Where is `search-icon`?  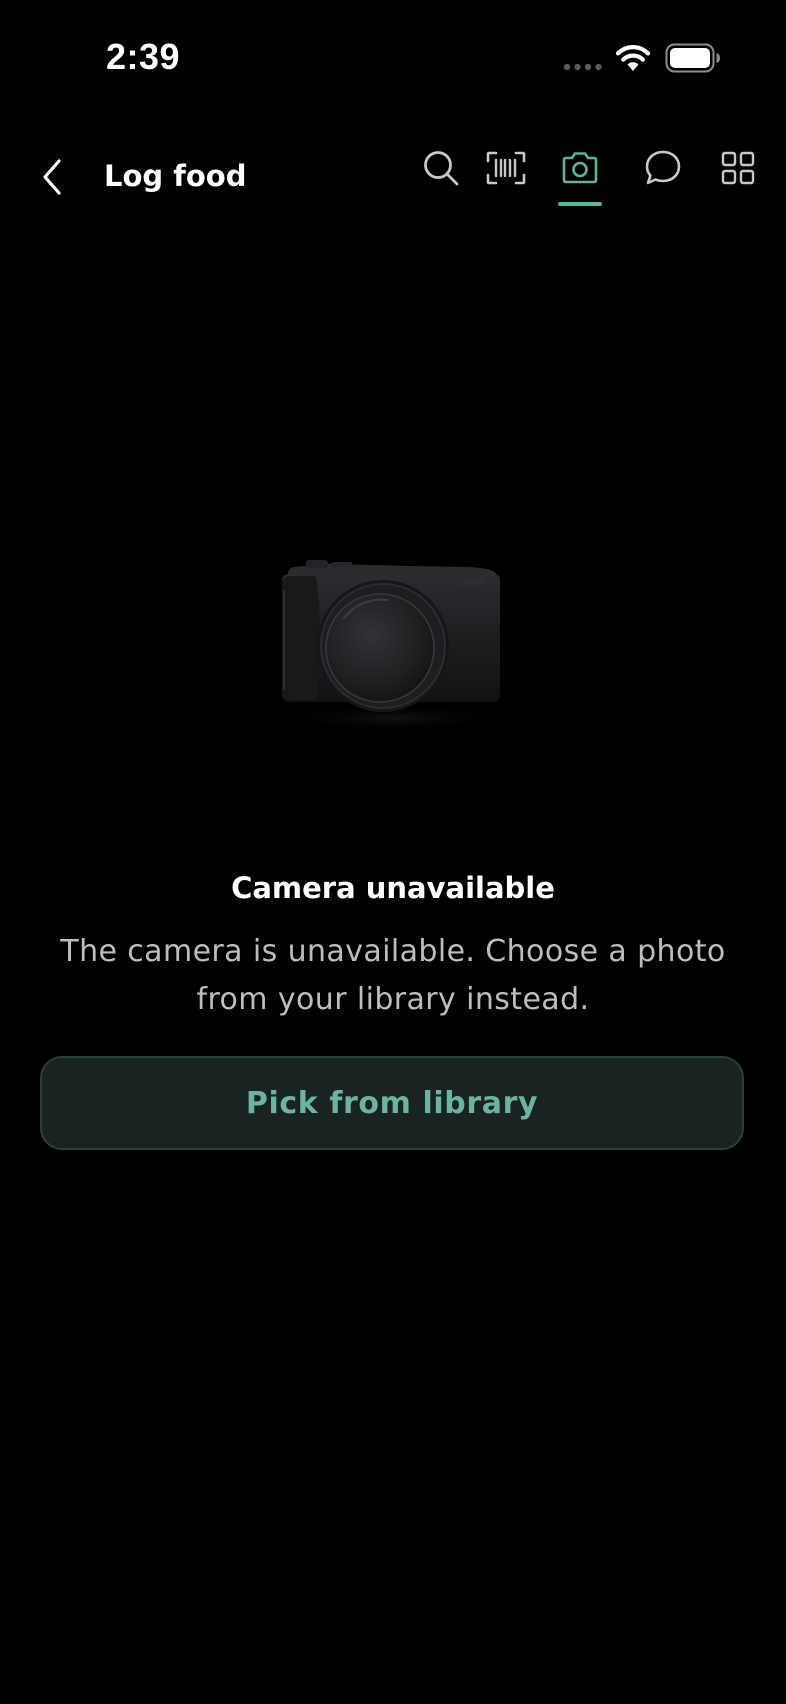 search-icon is located at coordinates (441, 168).